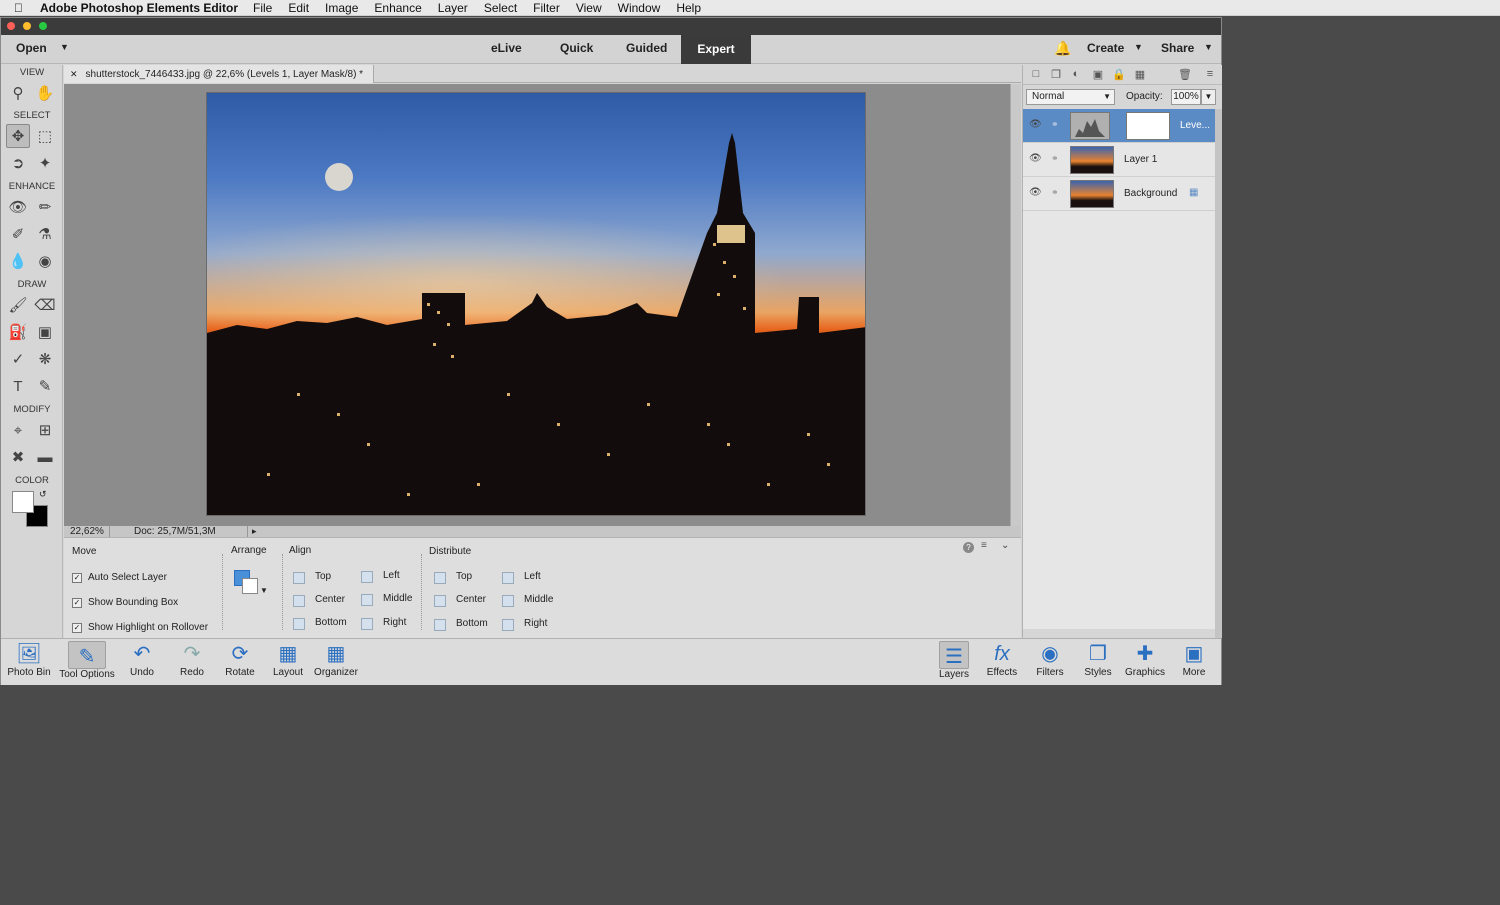 The width and height of the screenshot is (1500, 905). Describe the element at coordinates (142, 662) in the screenshot. I see `undo-button: ↶ Undo` at that location.